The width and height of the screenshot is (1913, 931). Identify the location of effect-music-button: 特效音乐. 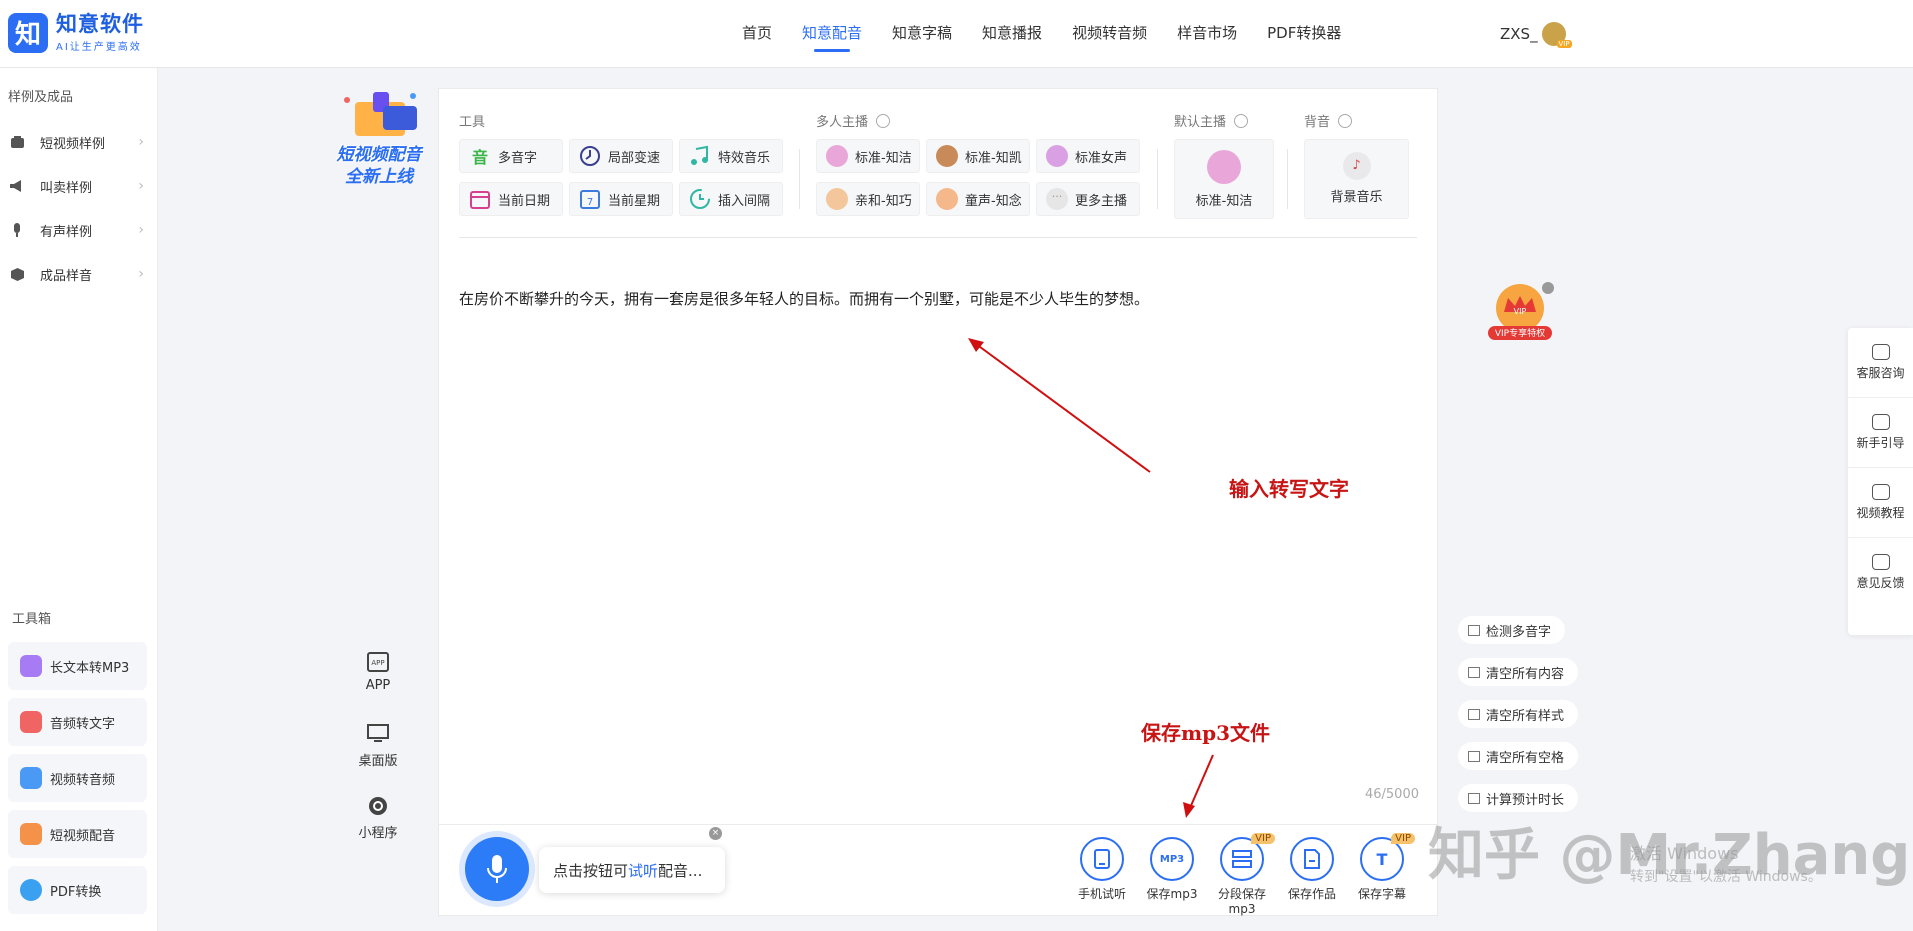
(731, 156).